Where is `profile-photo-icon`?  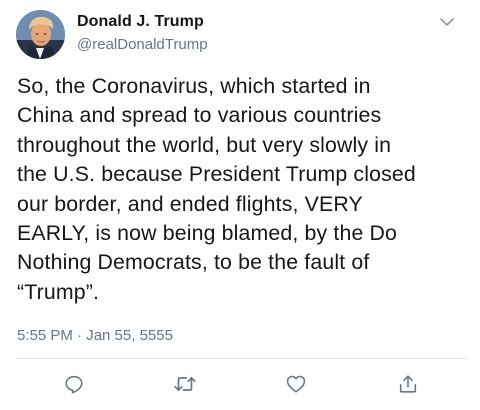 profile-photo-icon is located at coordinates (40, 34).